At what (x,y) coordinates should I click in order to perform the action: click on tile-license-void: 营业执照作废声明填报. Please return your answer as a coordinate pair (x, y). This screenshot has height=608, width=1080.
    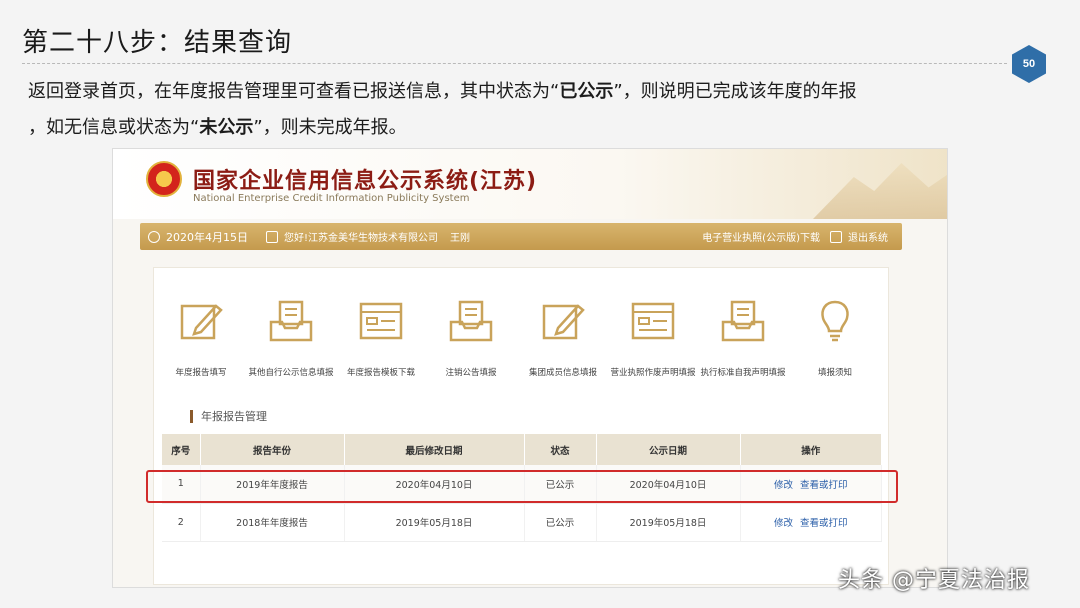
    Looking at the image, I should click on (653, 338).